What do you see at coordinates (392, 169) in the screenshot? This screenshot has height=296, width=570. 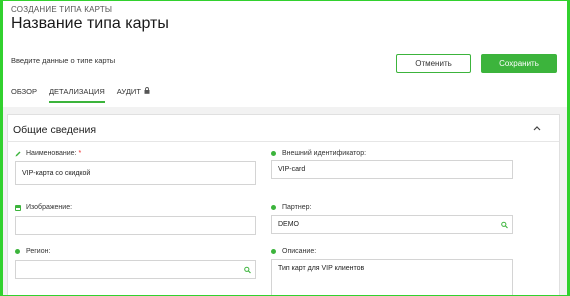 I see `external-id-field: VIP-card` at bounding box center [392, 169].